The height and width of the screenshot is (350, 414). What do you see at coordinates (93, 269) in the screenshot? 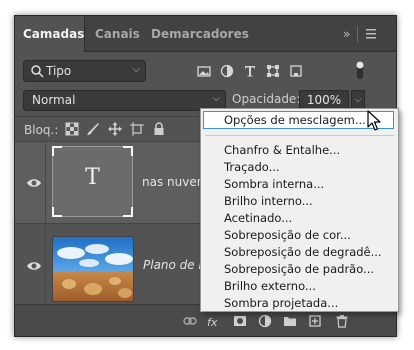
I see `image-layer-thumbnail` at bounding box center [93, 269].